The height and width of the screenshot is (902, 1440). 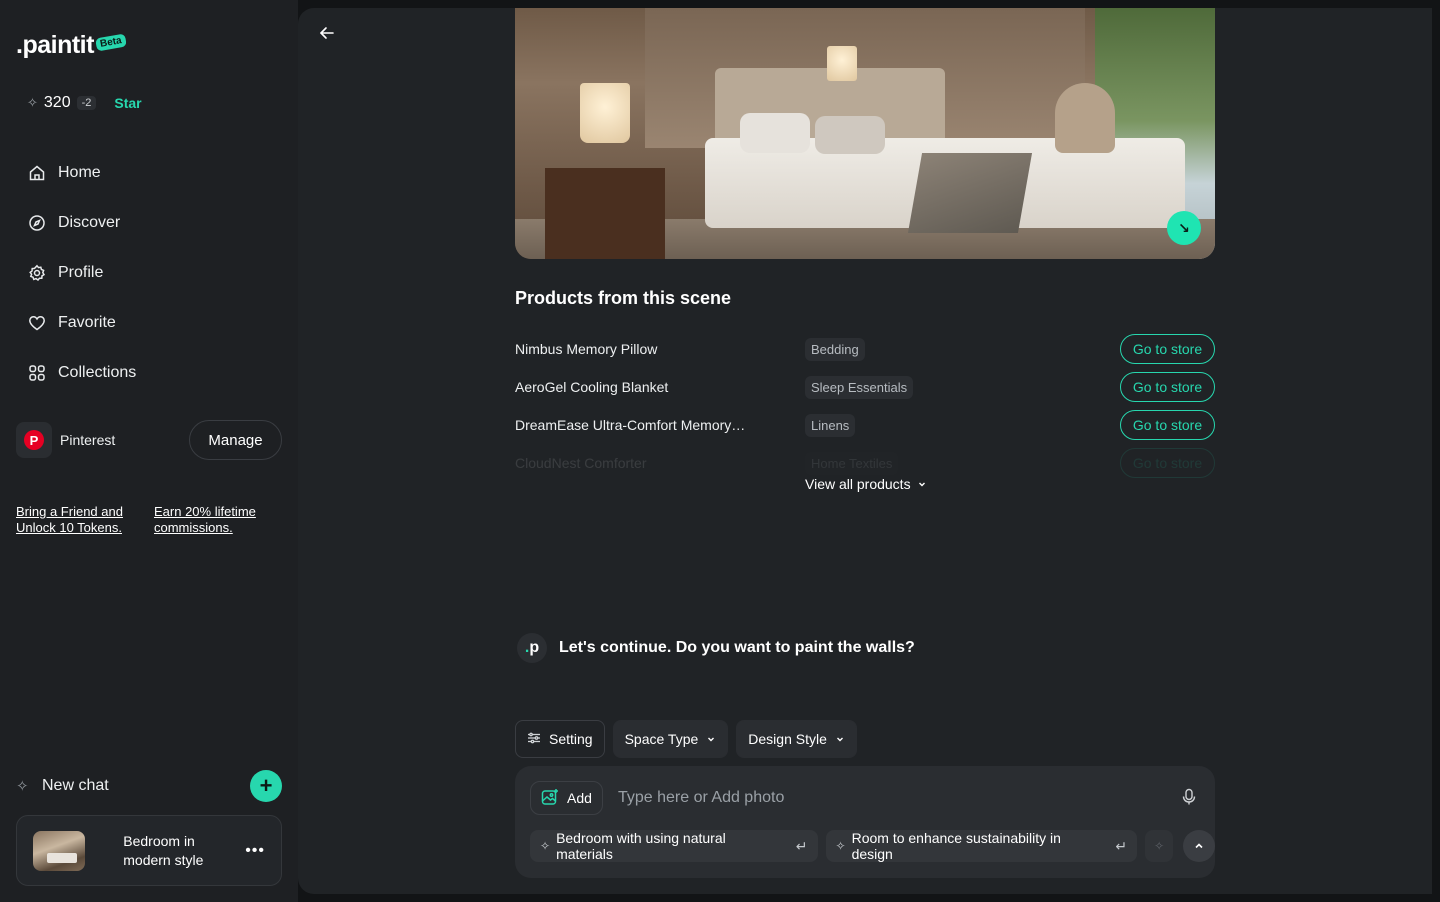 I want to click on gear-icon, so click(x=37, y=273).